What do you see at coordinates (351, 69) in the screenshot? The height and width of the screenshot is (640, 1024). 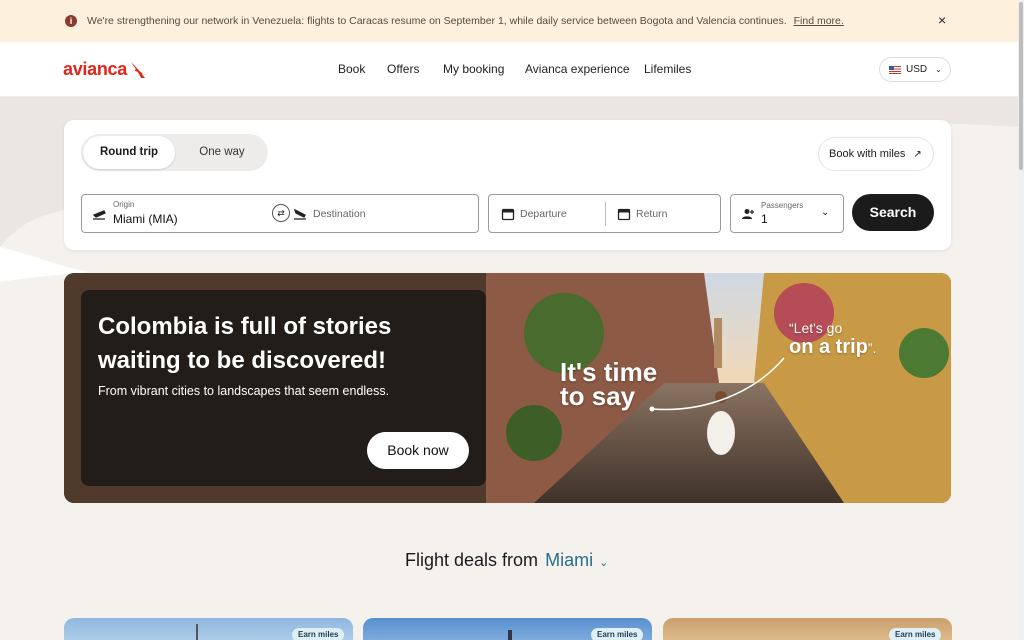 I see `nav-book: Book` at bounding box center [351, 69].